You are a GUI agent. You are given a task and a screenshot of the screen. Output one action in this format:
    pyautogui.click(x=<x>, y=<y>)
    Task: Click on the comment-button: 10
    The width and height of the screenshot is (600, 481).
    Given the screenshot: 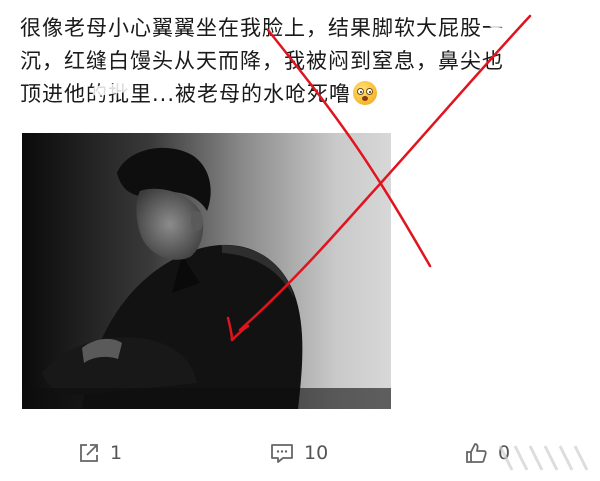 What is the action you would take?
    pyautogui.click(x=299, y=453)
    